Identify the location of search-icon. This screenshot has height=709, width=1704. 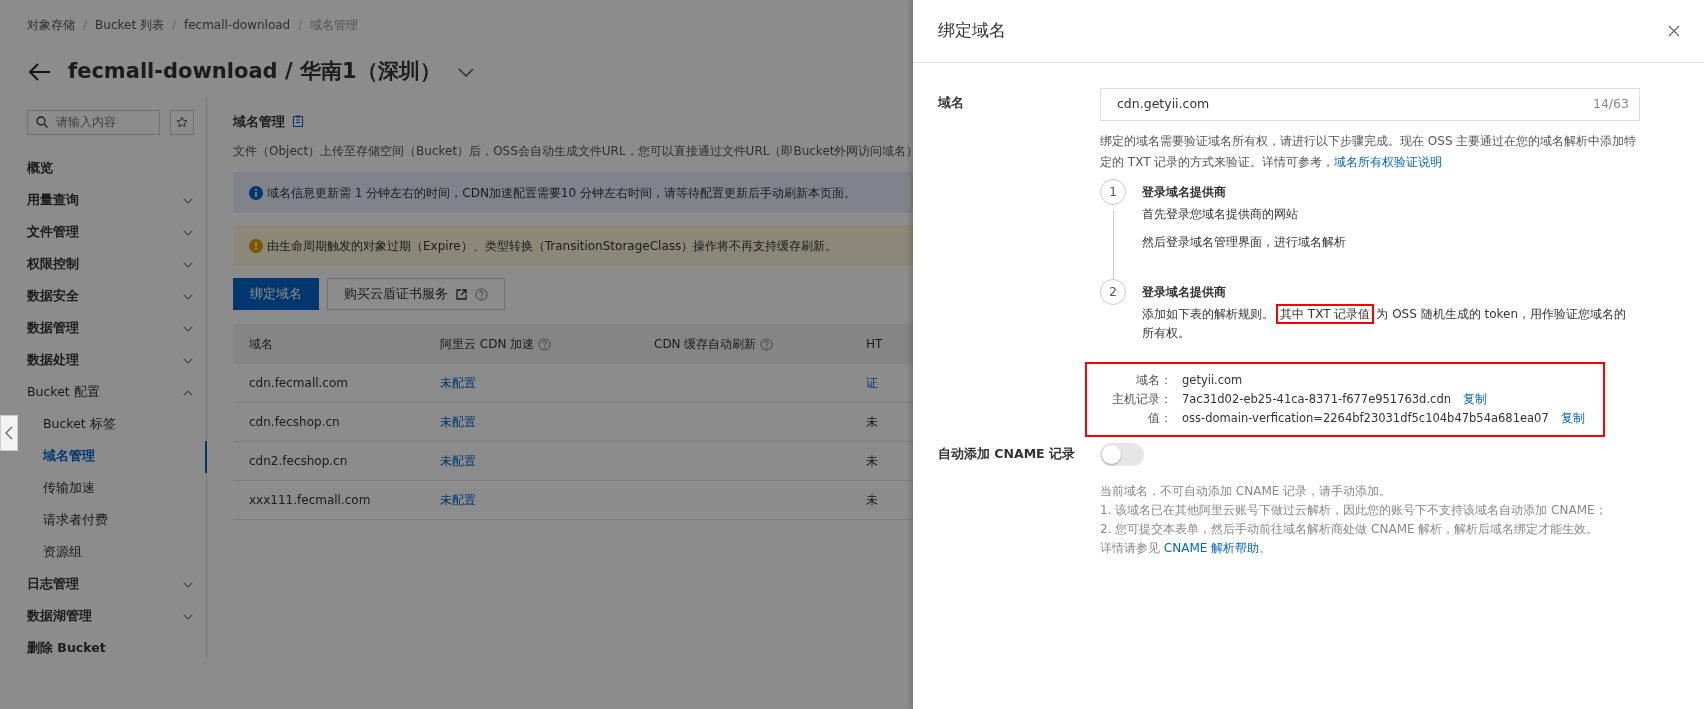
(42, 122).